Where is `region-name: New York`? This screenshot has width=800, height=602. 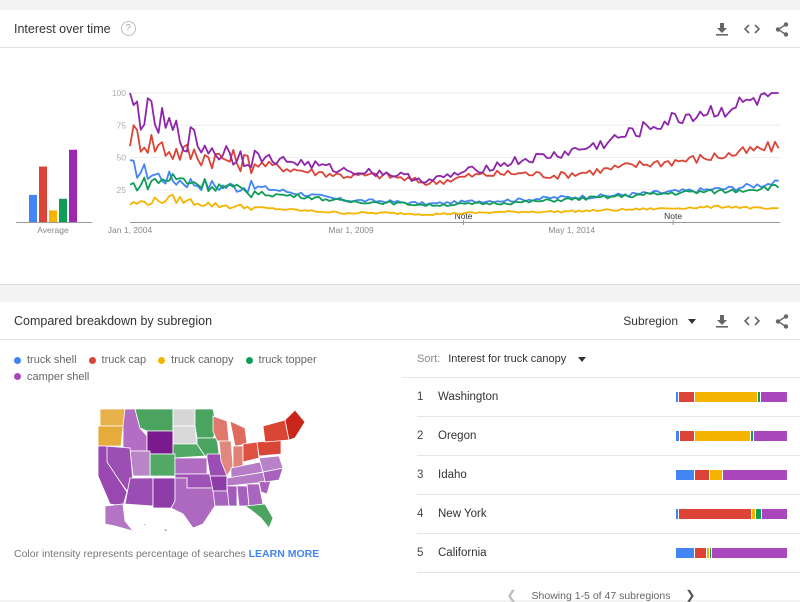 region-name: New York is located at coordinates (462, 514).